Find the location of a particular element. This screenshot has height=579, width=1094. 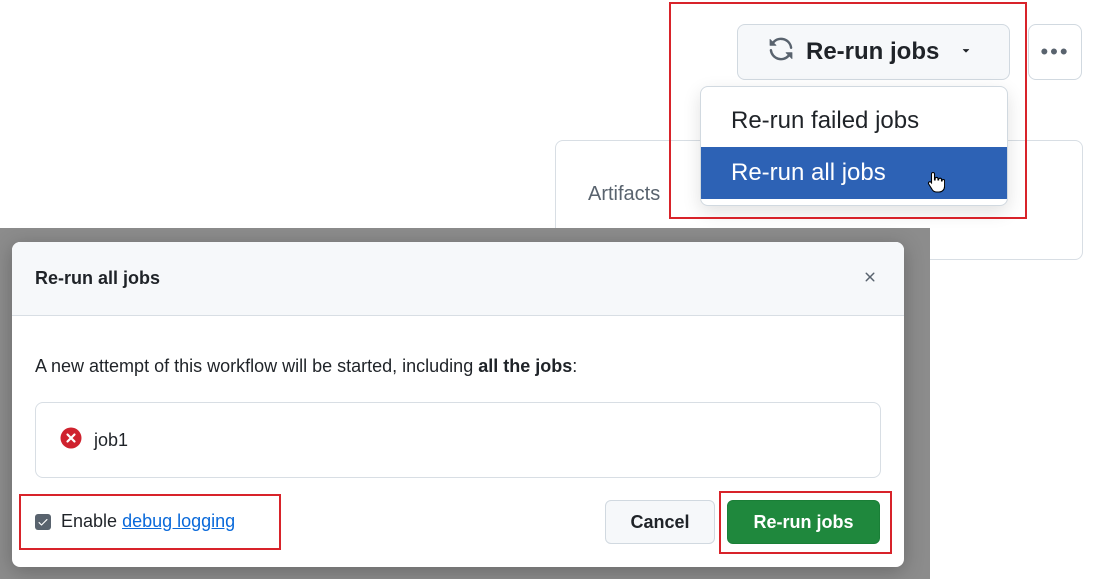

cancel-button: Cancel is located at coordinates (660, 522).